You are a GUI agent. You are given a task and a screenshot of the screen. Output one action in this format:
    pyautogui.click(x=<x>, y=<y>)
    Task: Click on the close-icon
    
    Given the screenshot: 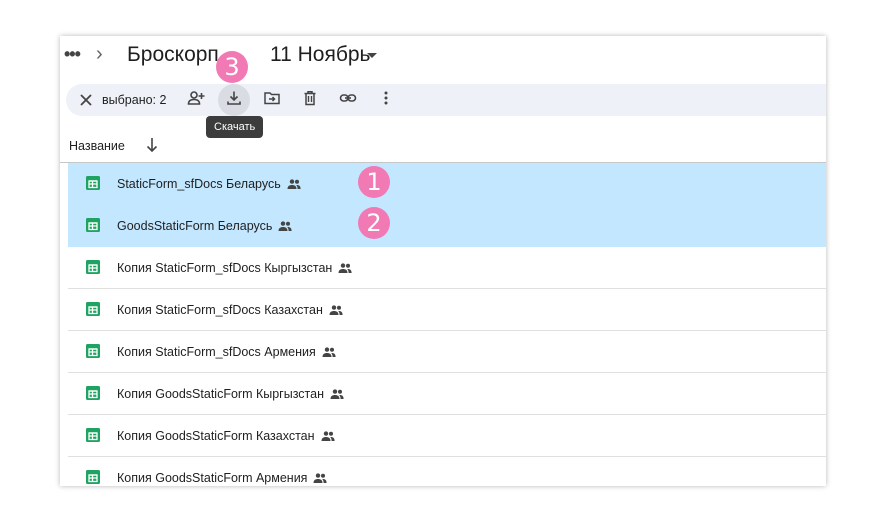 What is the action you would take?
    pyautogui.click(x=86, y=100)
    